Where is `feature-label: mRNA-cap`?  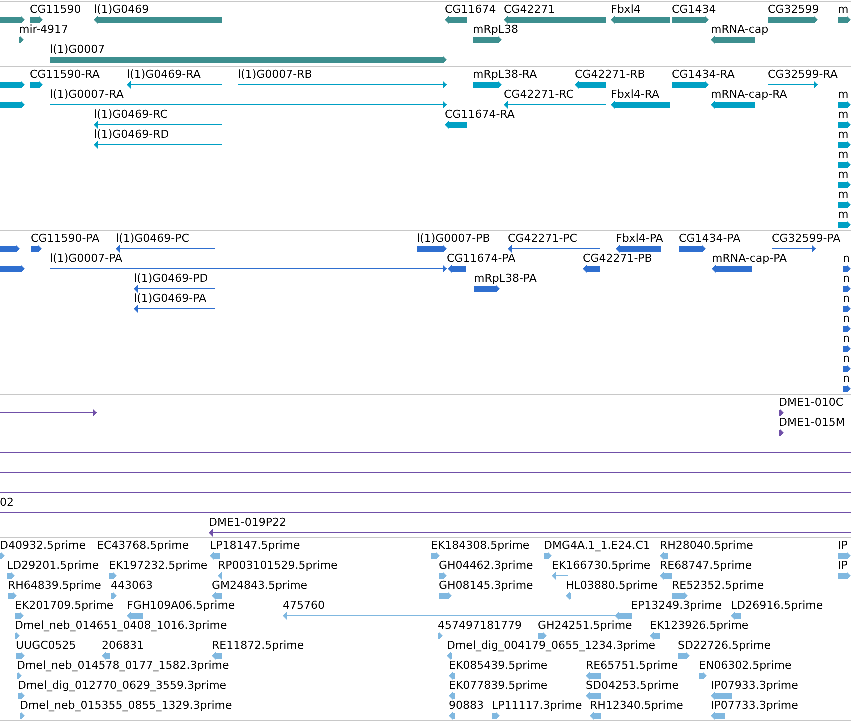
feature-label: mRNA-cap is located at coordinates (740, 30).